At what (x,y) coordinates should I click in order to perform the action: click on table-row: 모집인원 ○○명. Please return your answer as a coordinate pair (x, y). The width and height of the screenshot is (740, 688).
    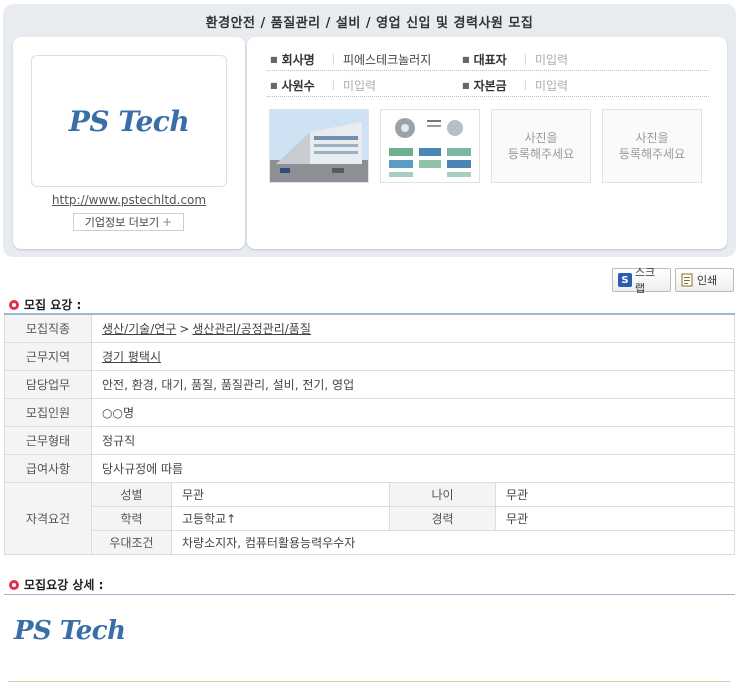
    Looking at the image, I should click on (369, 412).